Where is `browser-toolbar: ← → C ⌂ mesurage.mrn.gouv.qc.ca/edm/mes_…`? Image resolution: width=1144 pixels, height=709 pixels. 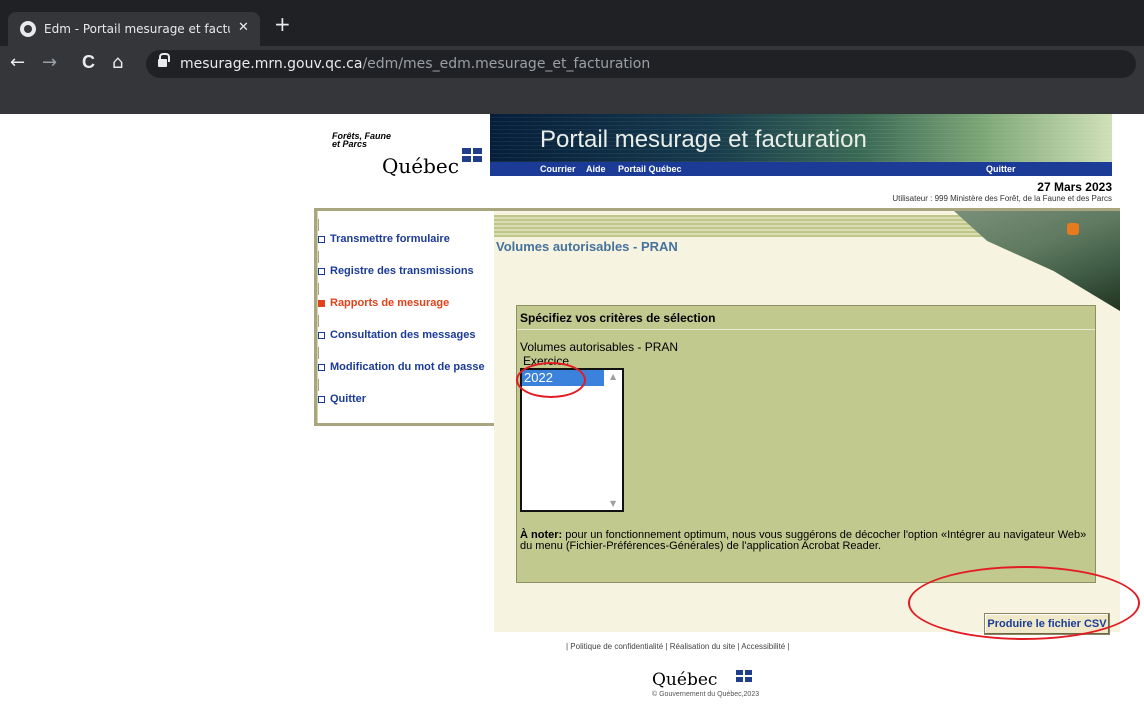 browser-toolbar: ← → C ⌂ mesurage.mrn.gouv.qc.ca/edm/mes_… is located at coordinates (572, 64).